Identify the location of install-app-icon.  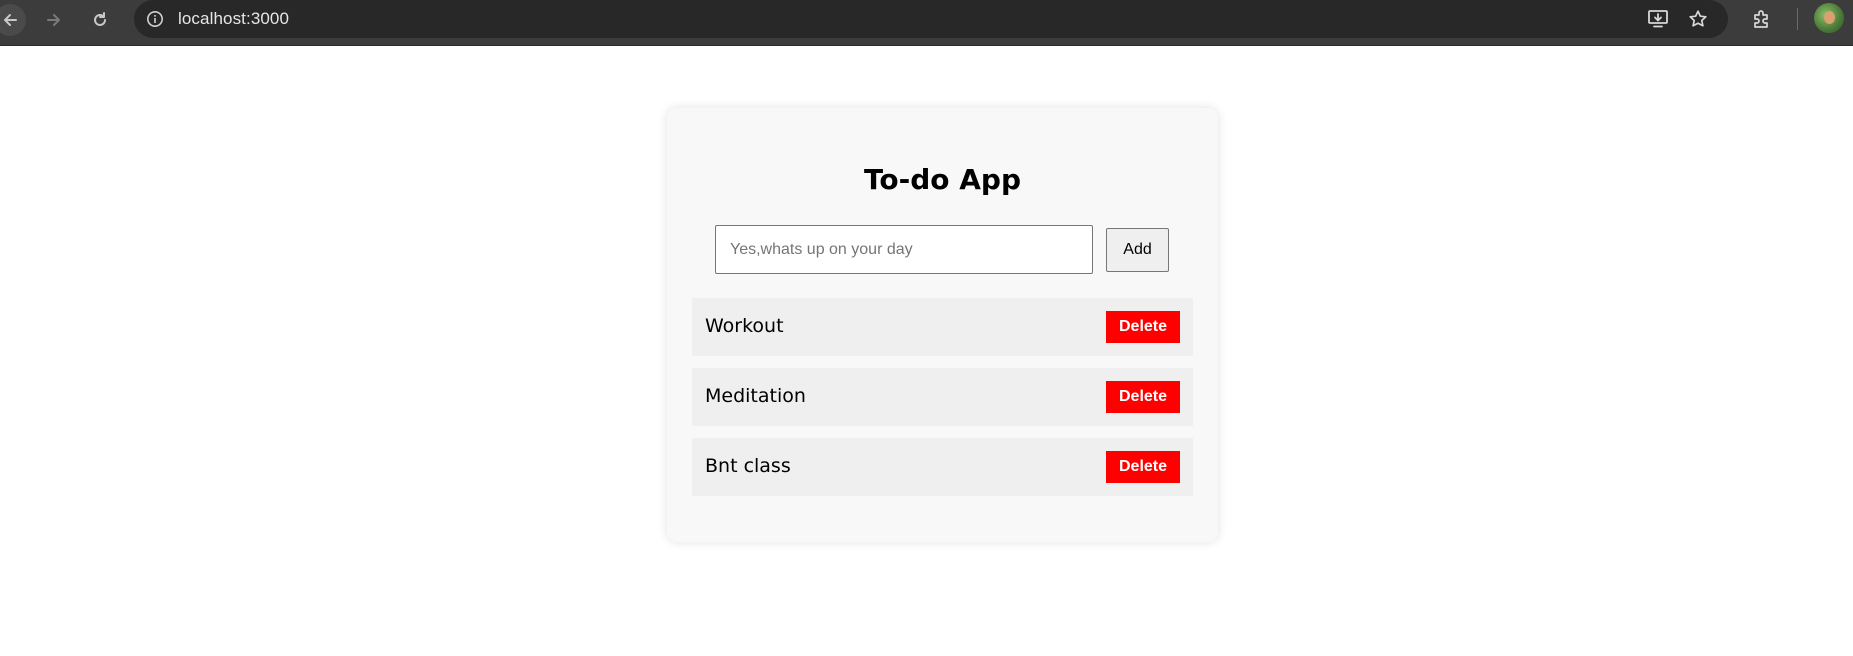
(1658, 19).